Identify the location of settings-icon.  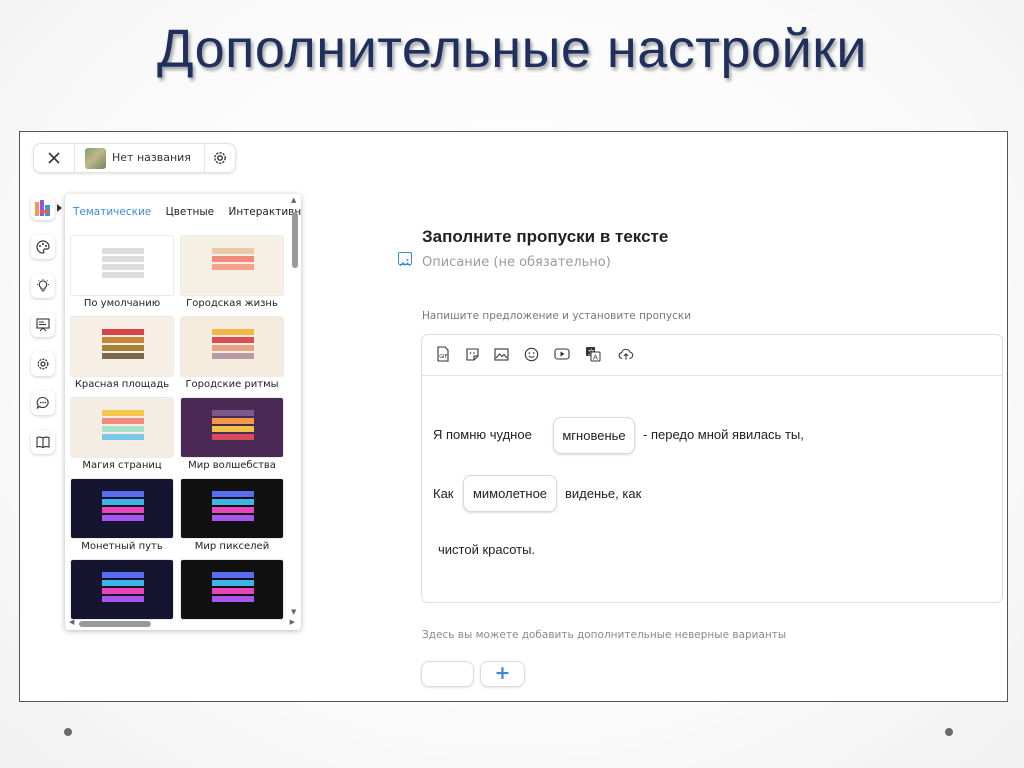
(43, 364).